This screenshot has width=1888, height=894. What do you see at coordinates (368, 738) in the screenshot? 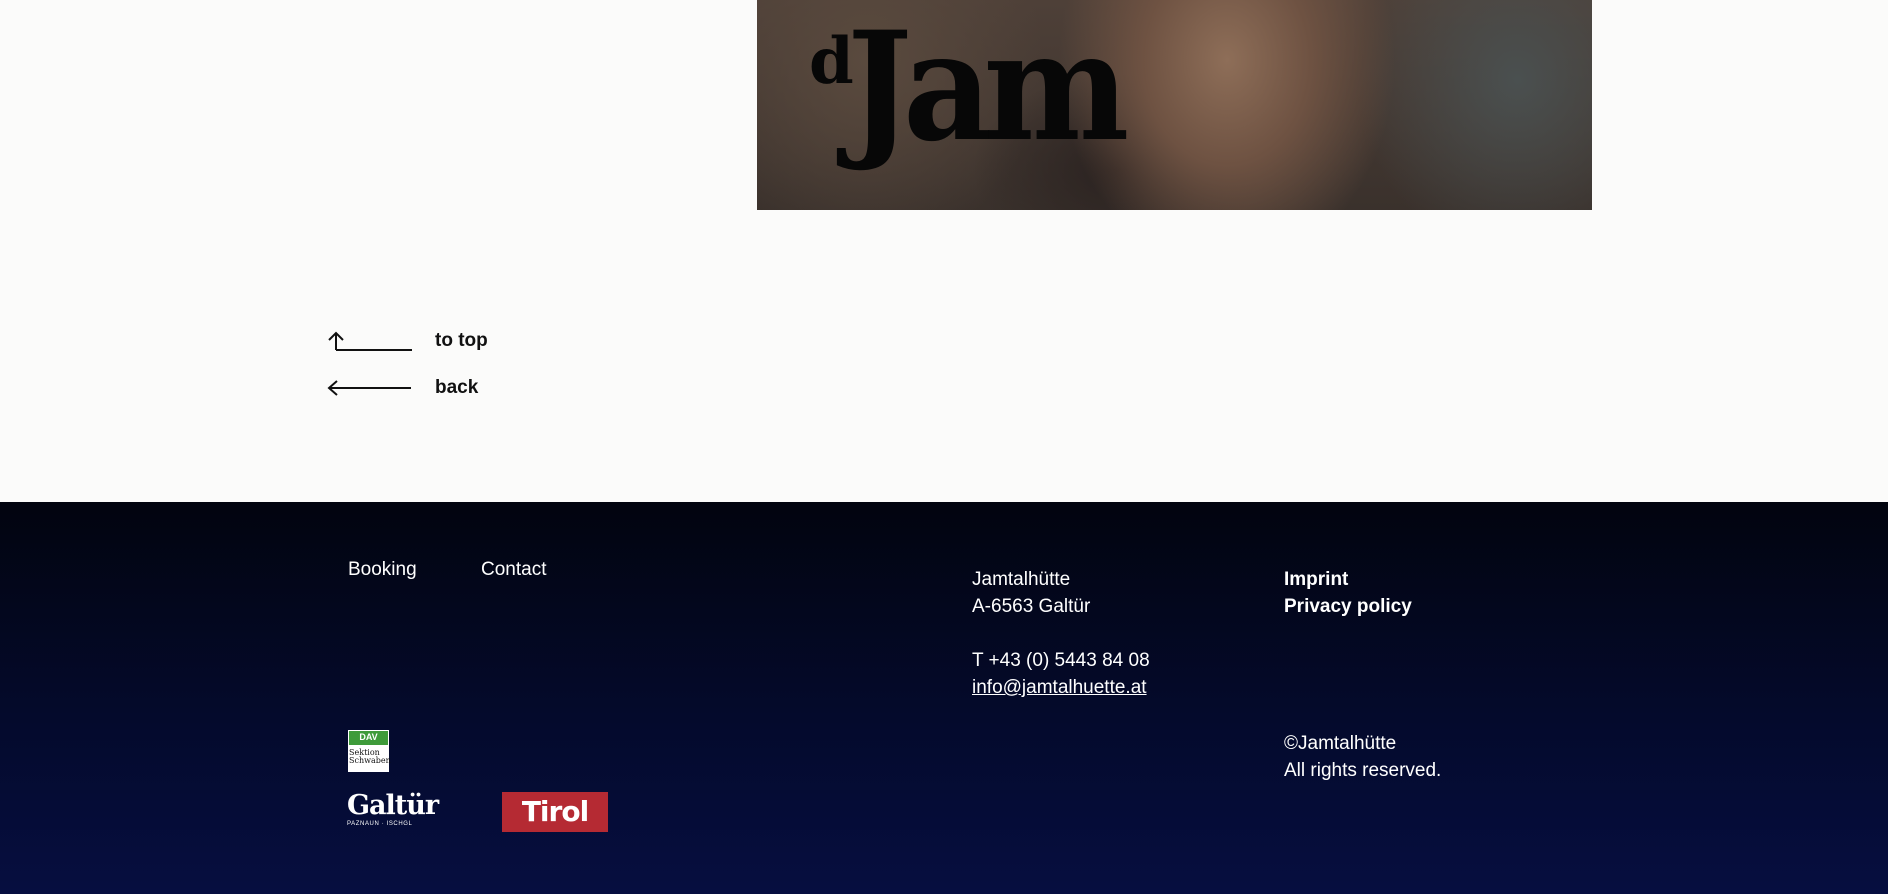
I see `dav-logo-text: DAV` at bounding box center [368, 738].